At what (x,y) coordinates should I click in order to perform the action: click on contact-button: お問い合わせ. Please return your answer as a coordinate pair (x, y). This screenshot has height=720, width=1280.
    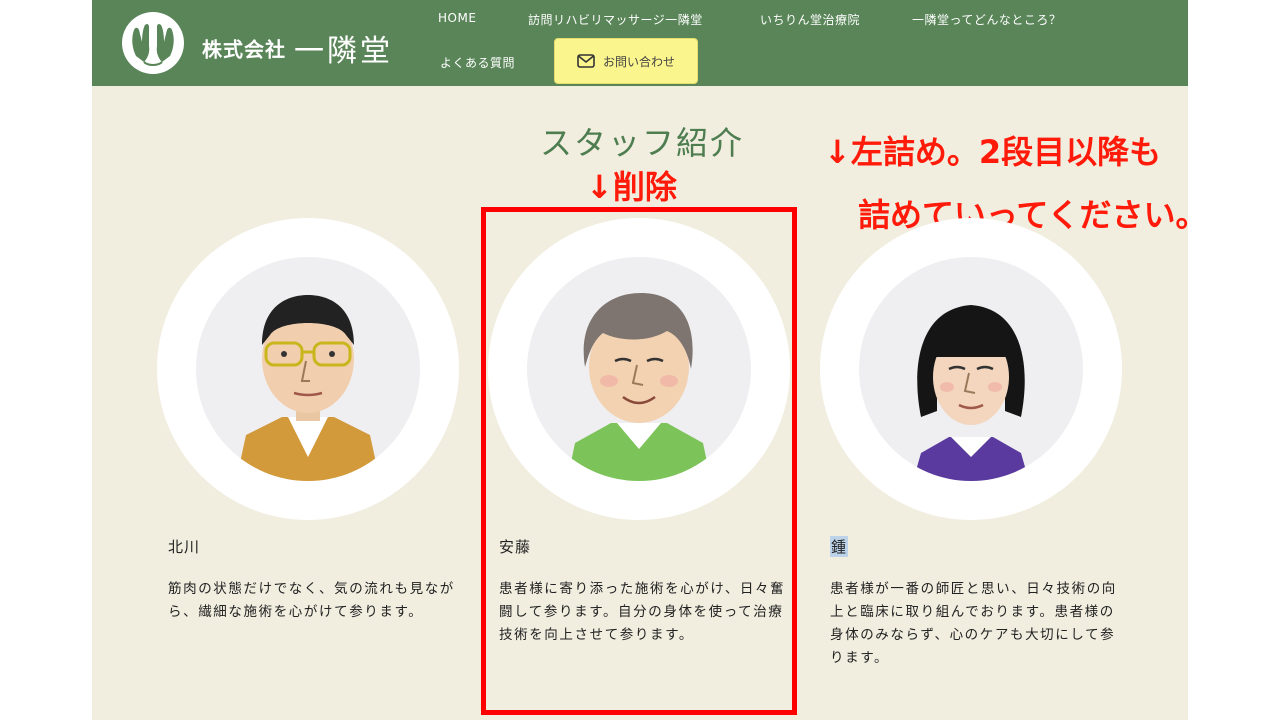
    Looking at the image, I should click on (626, 61).